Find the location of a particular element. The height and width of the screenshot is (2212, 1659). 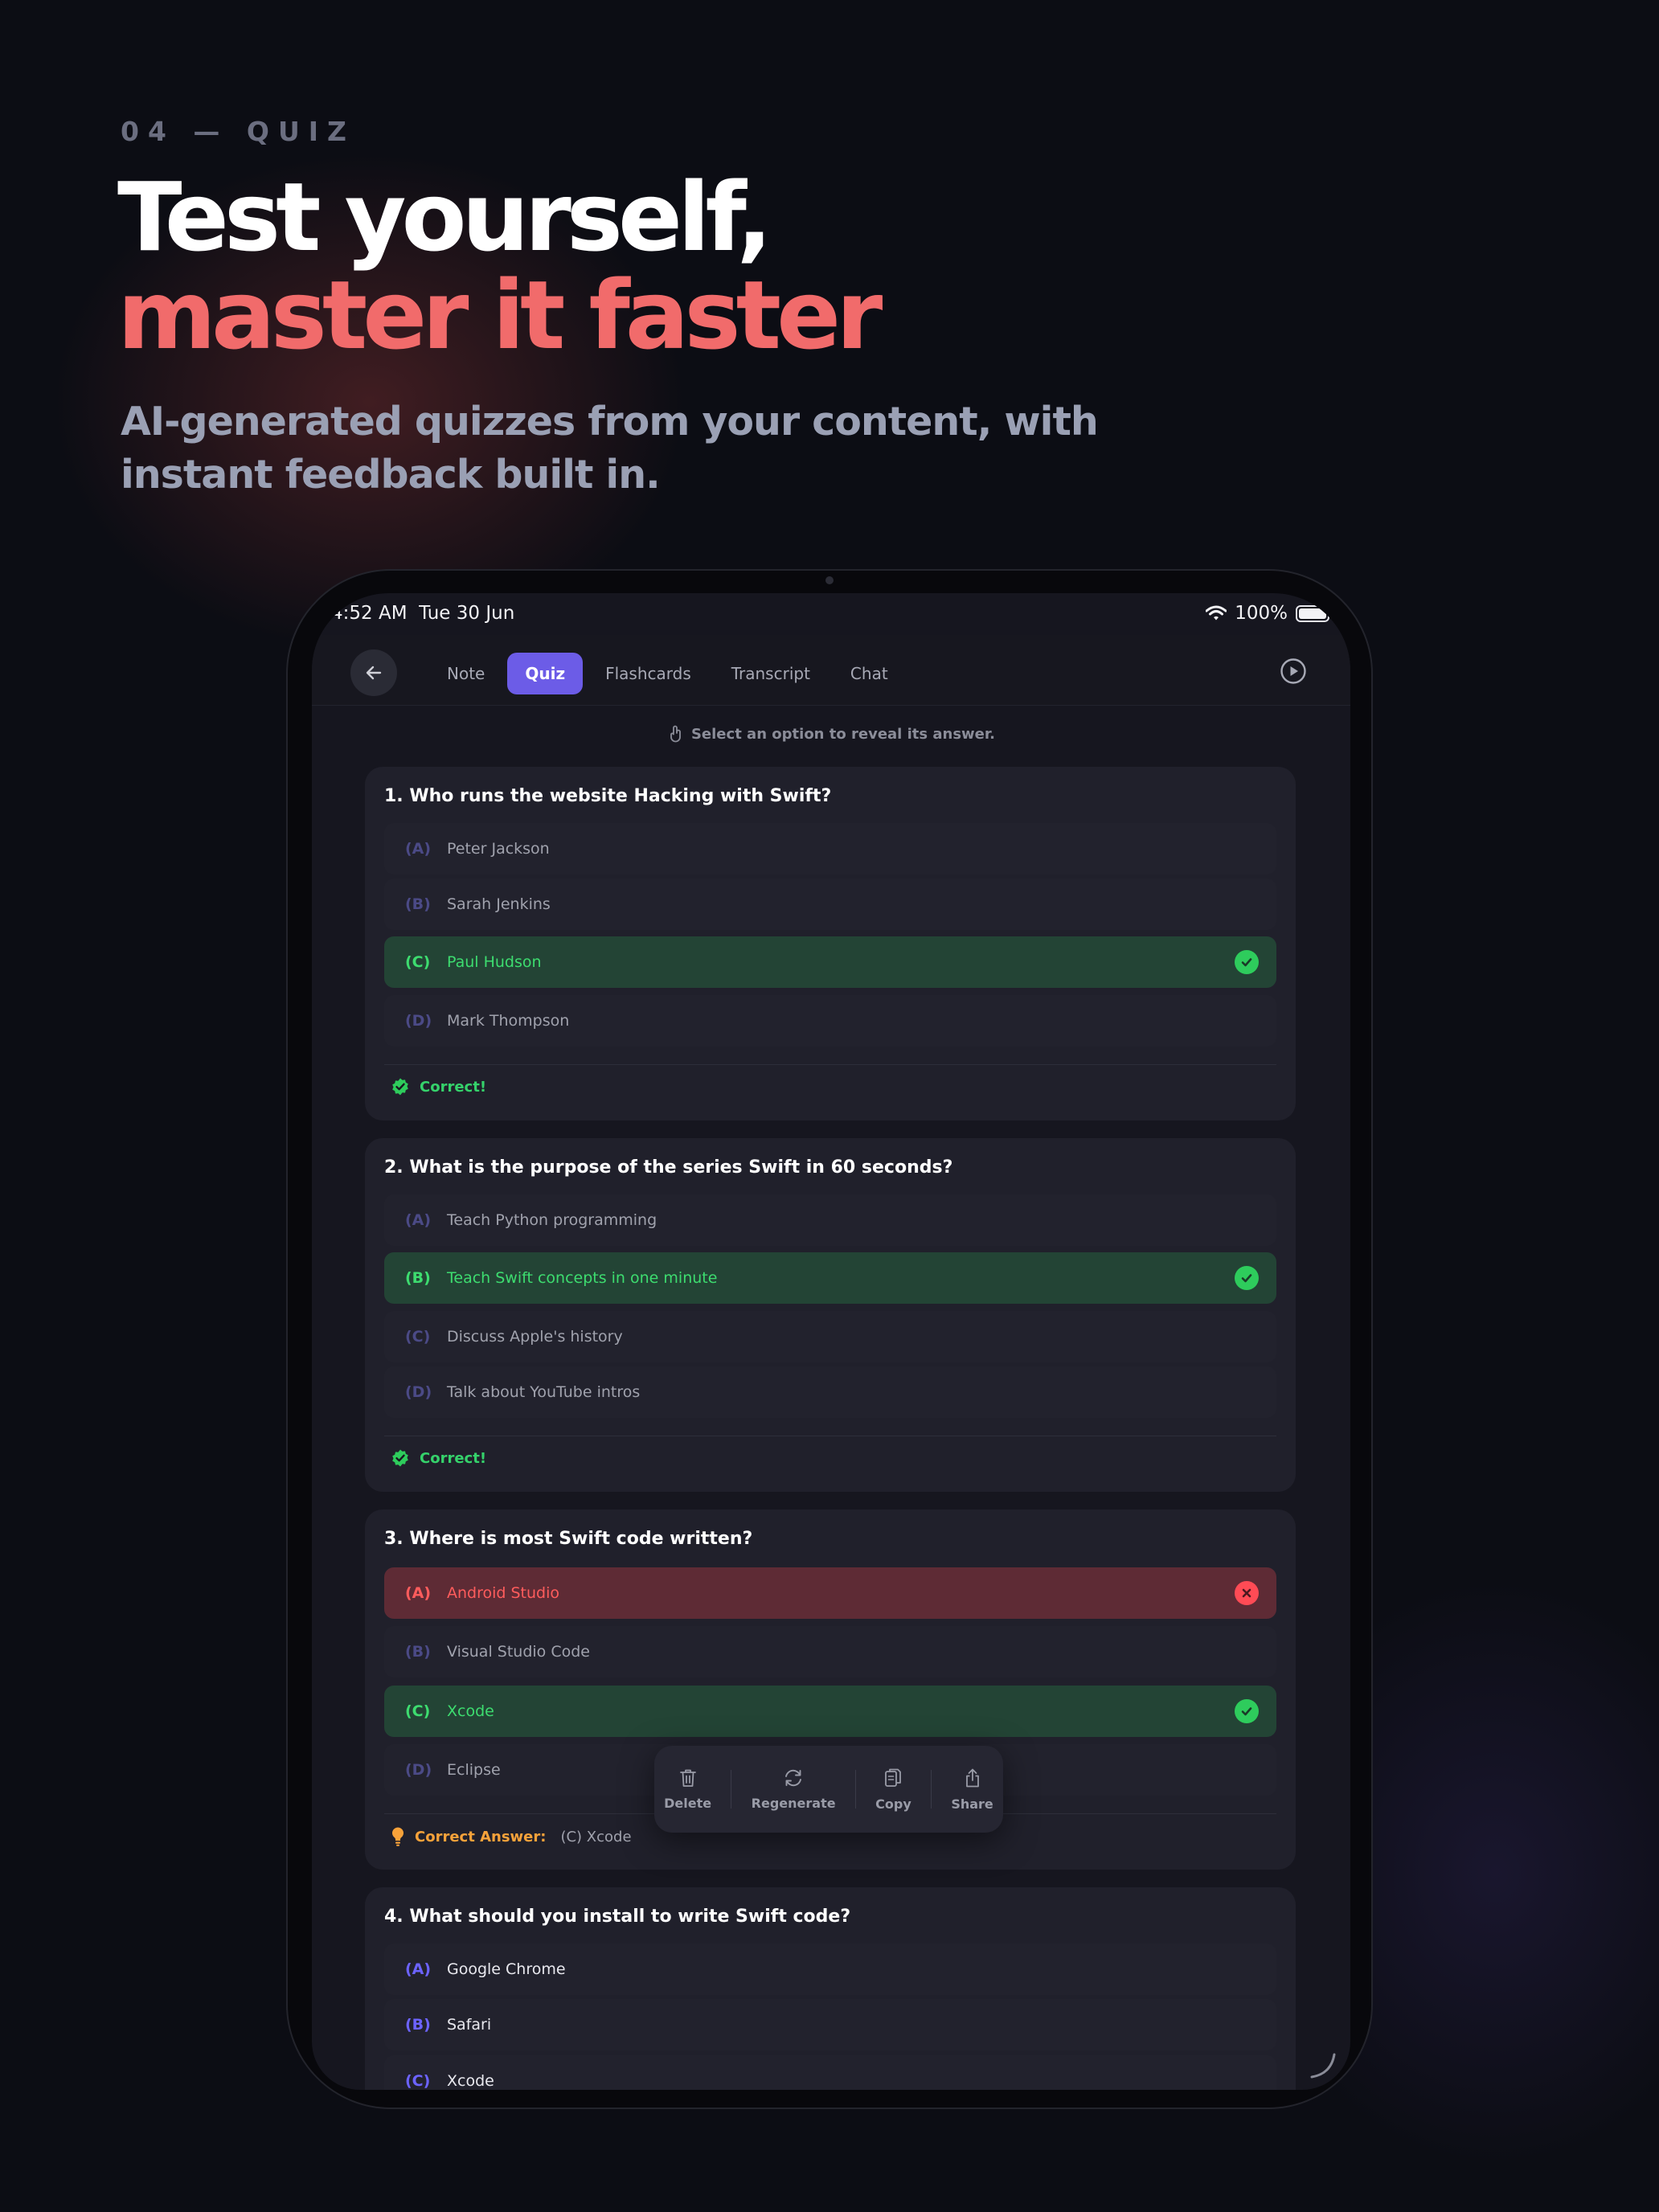

top-navigation: Note Quiz Flashcards Transcript Chat is located at coordinates (831, 670).